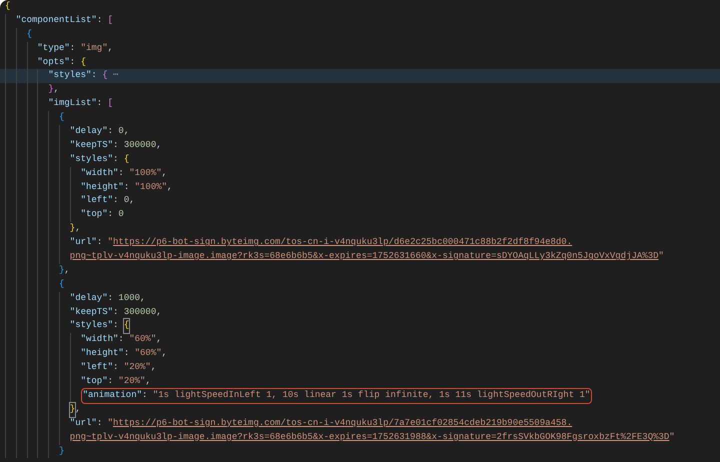  Describe the element at coordinates (364, 257) in the screenshot. I see `url-link: png~tplv-v4nquku3lp-image.image?rk3s=68e6b6b5&x-expires=1752631660&x-signature=sDYOAqLLy3kZq0n5JgoVxVgdjJA%3D` at that location.